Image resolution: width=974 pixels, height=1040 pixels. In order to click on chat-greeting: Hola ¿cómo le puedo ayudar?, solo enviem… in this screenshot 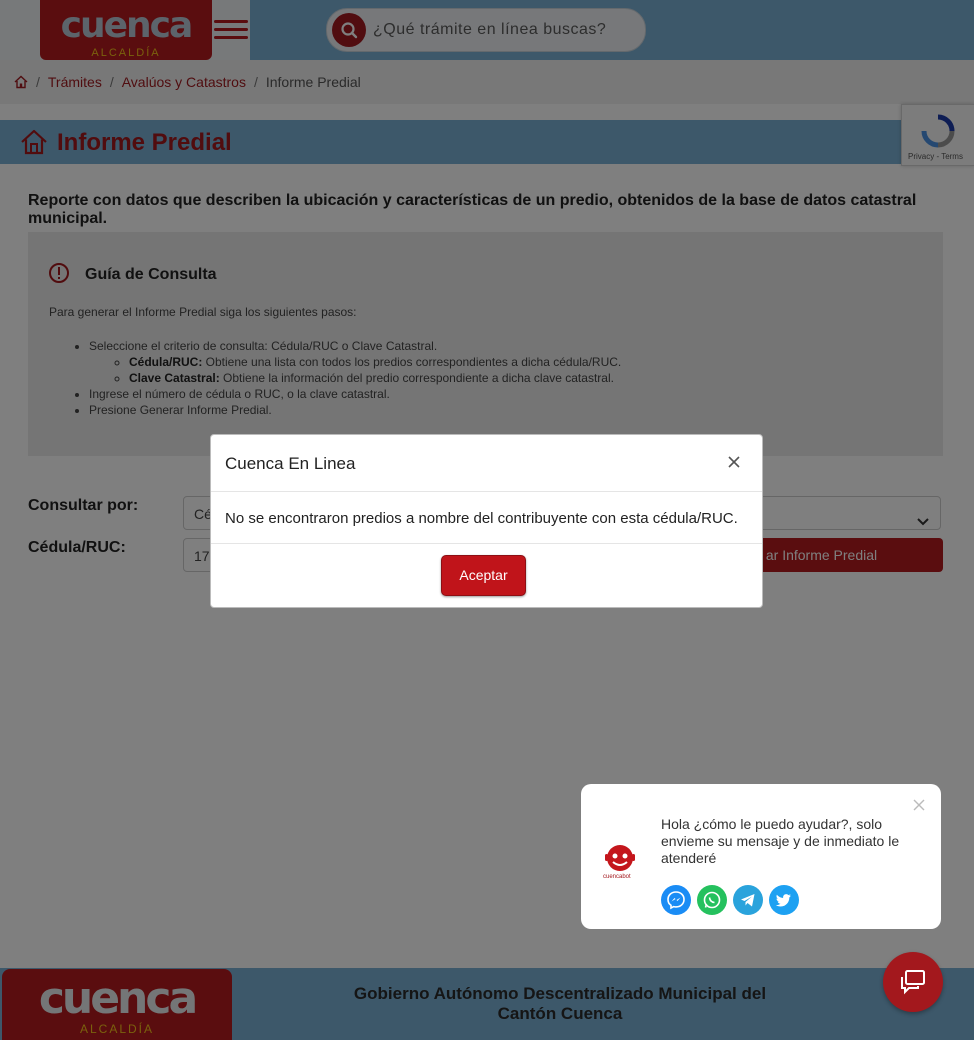, I will do `click(780, 841)`.